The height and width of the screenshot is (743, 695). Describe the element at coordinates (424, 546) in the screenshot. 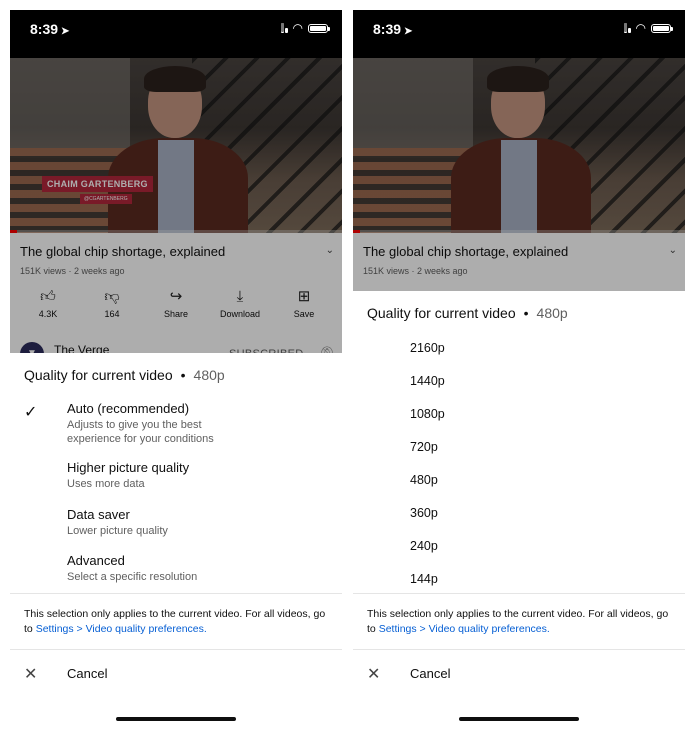

I see `resolution-option-240p: 240p` at that location.